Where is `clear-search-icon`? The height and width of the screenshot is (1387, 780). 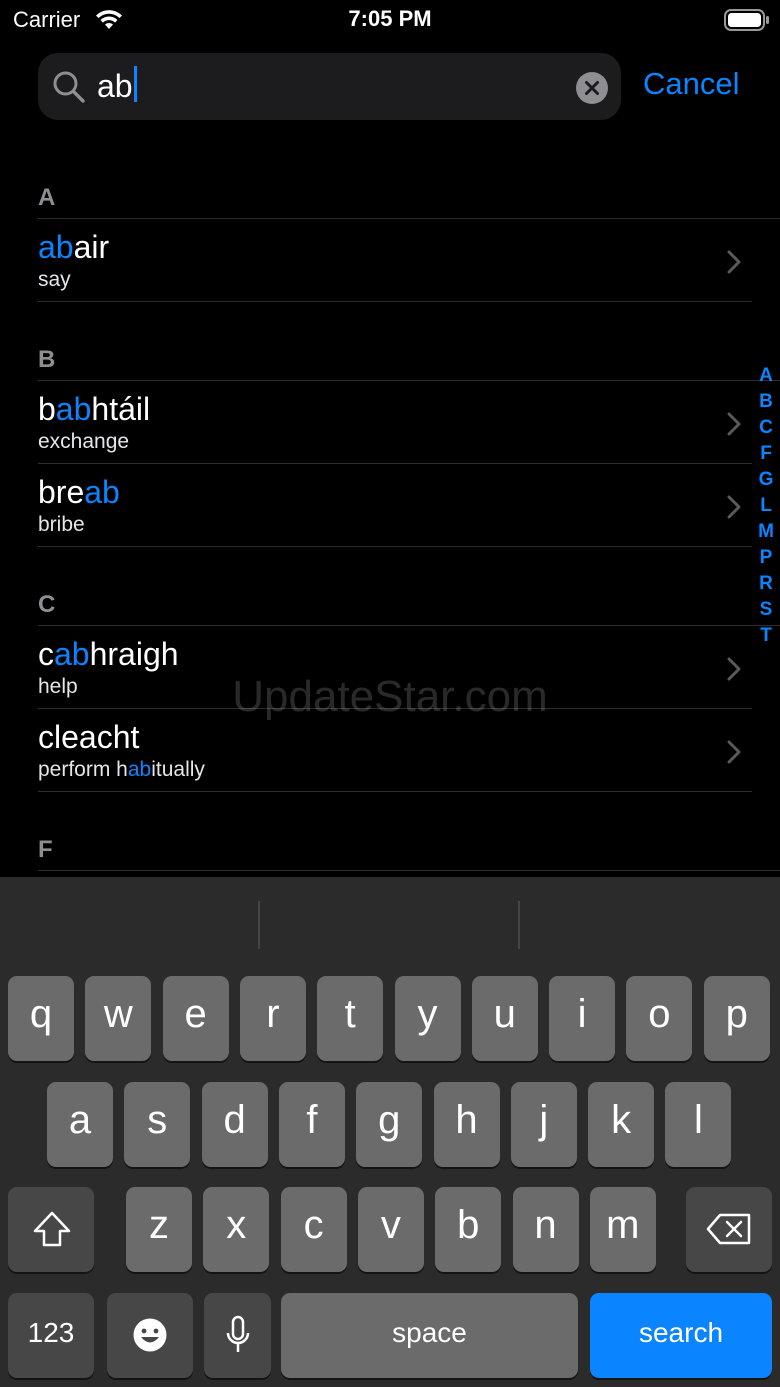 clear-search-icon is located at coordinates (592, 90).